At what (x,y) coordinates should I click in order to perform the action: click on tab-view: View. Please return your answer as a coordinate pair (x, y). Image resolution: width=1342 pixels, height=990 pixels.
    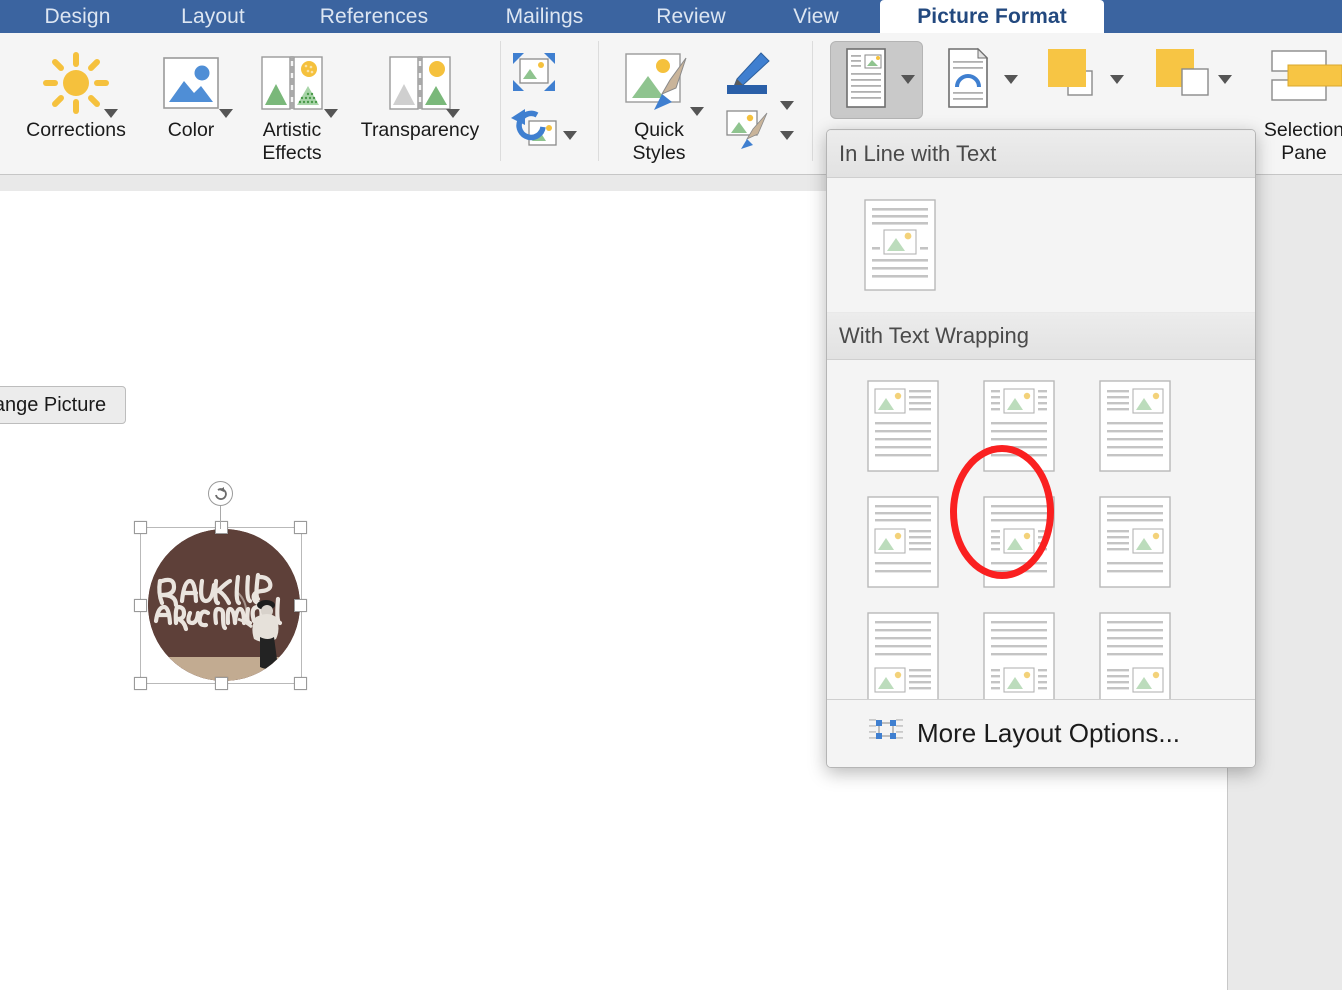
    Looking at the image, I should click on (816, 16).